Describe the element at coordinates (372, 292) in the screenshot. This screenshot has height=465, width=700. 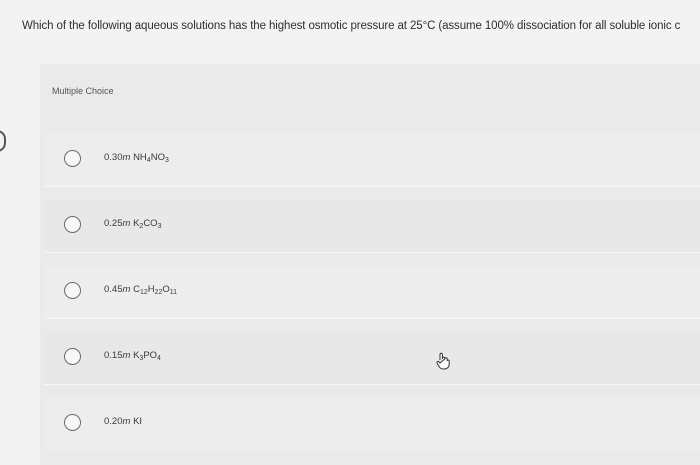
I see `choice-option-3: 0.45m C12H22O11` at that location.